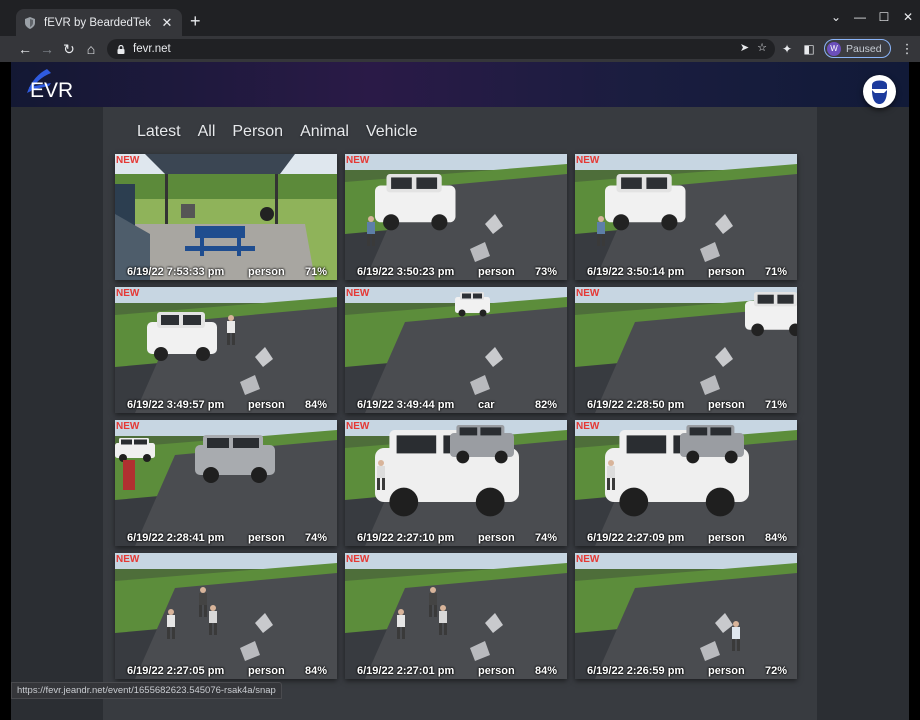 The height and width of the screenshot is (720, 920). I want to click on tab-title: fEVR by BeardedTek, so click(97, 22).